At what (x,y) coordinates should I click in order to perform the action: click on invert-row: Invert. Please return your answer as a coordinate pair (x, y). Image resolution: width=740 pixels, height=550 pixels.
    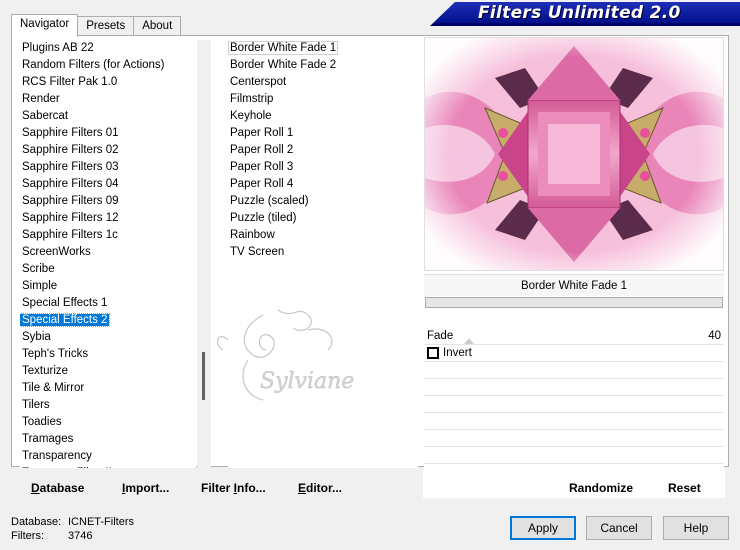
    Looking at the image, I should click on (574, 353).